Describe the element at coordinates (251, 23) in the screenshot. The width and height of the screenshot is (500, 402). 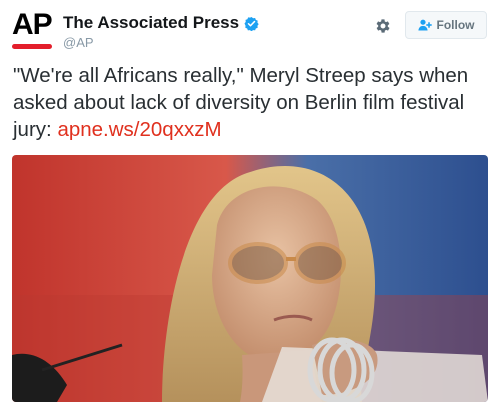
I see `verified-badge-icon` at that location.